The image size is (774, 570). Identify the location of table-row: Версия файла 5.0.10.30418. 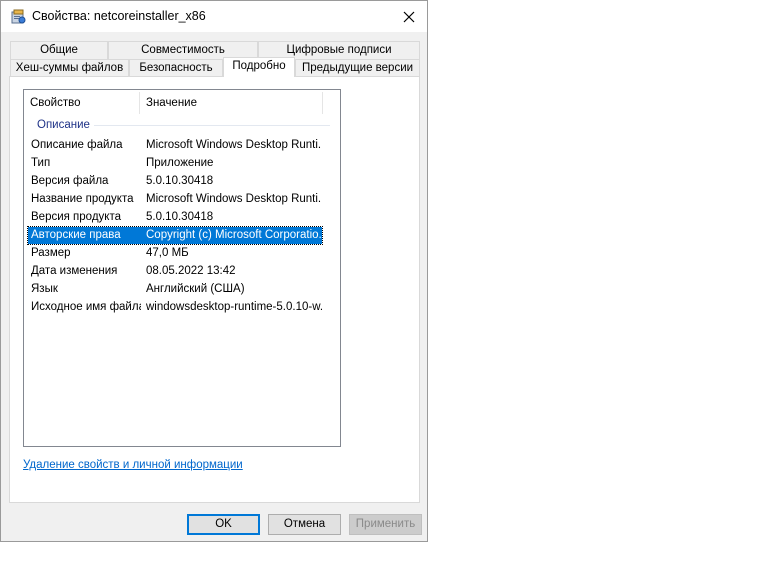
(175, 181).